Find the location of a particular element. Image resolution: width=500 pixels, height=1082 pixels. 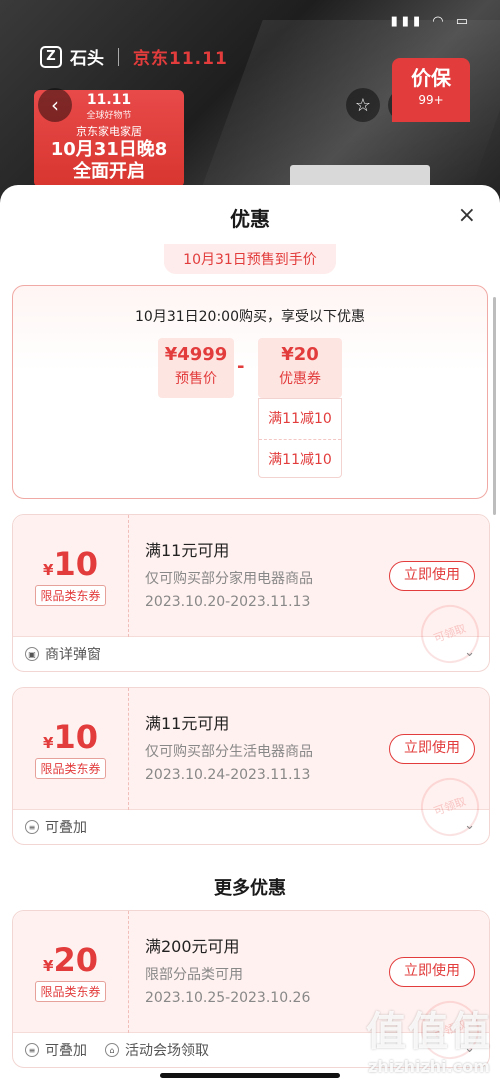

favorite-button: ☆ is located at coordinates (363, 105).